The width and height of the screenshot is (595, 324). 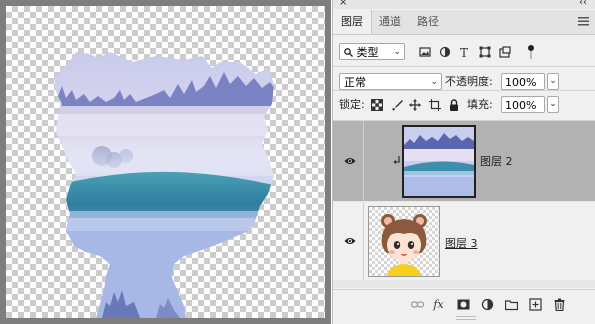 I want to click on adjustment-filter-icon, so click(x=445, y=52).